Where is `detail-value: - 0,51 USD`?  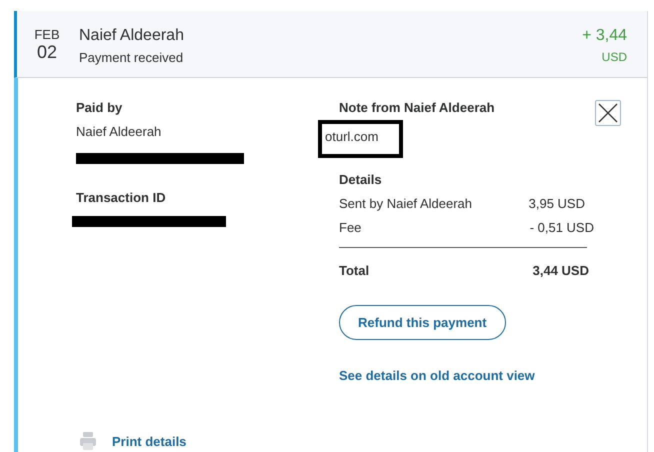 detail-value: - 0,51 USD is located at coordinates (562, 227).